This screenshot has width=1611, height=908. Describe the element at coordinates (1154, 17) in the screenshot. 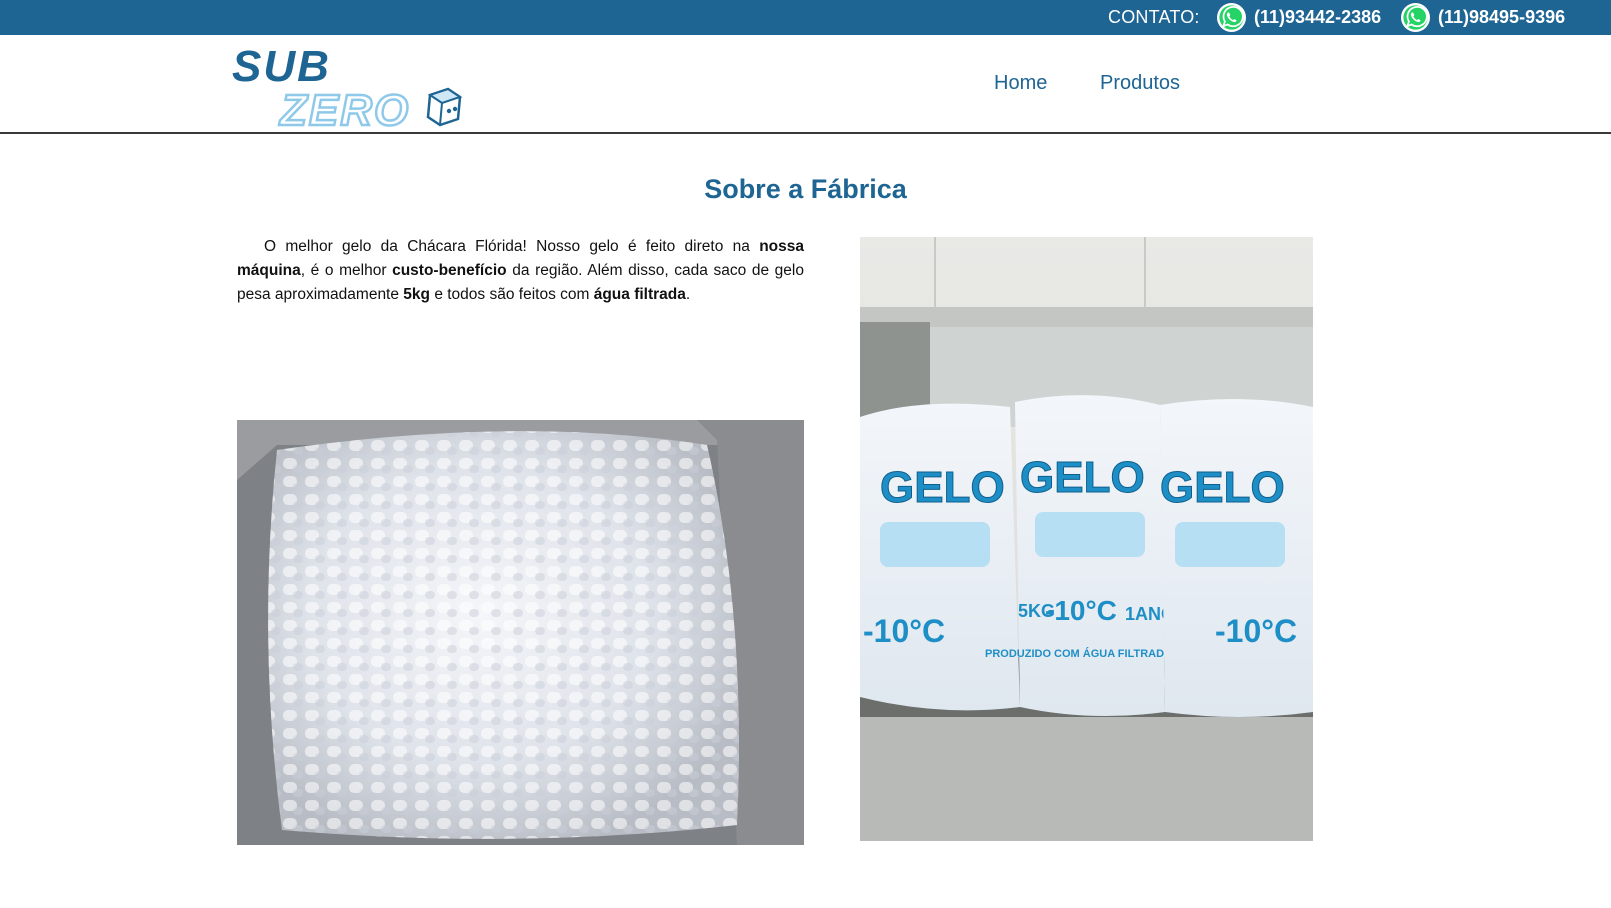

I see `contact-label: CONTATO:` at that location.